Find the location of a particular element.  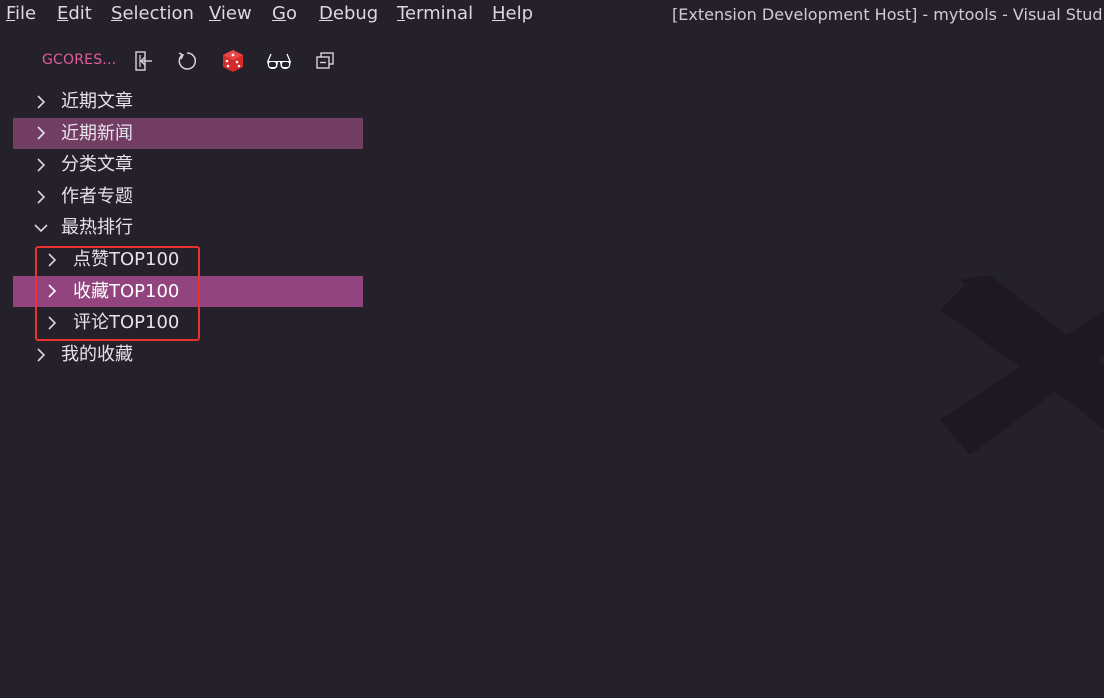

tree-item: 收藏TOP100 is located at coordinates (188, 291).